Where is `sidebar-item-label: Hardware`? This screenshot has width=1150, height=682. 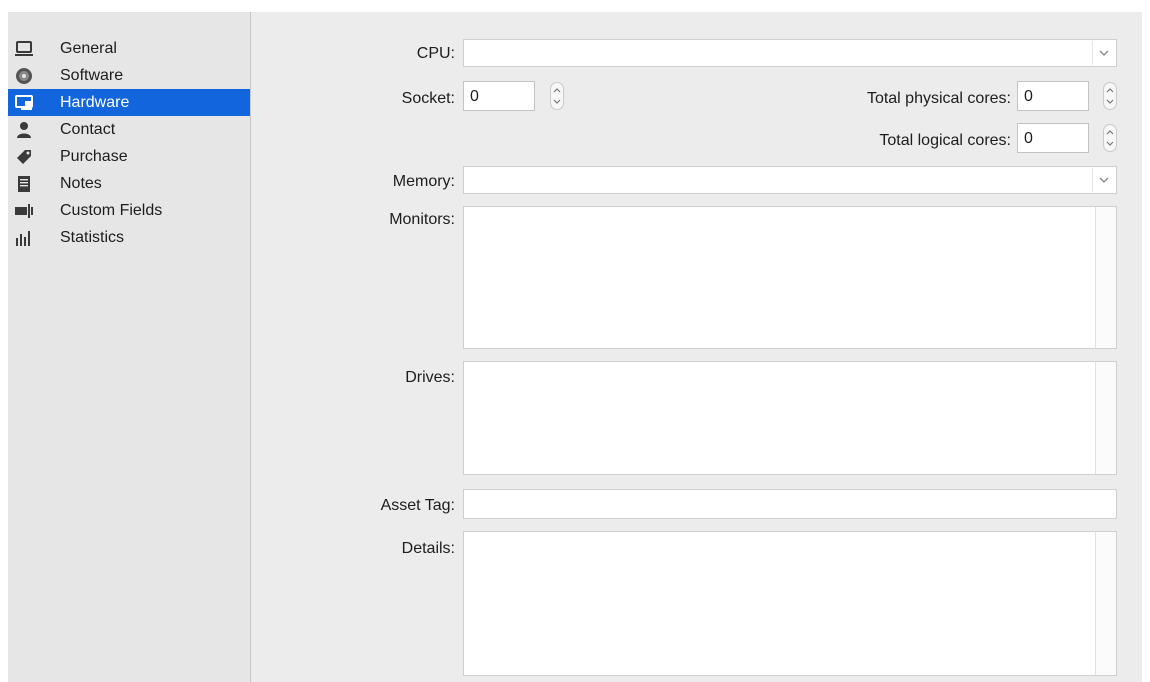 sidebar-item-label: Hardware is located at coordinates (95, 102).